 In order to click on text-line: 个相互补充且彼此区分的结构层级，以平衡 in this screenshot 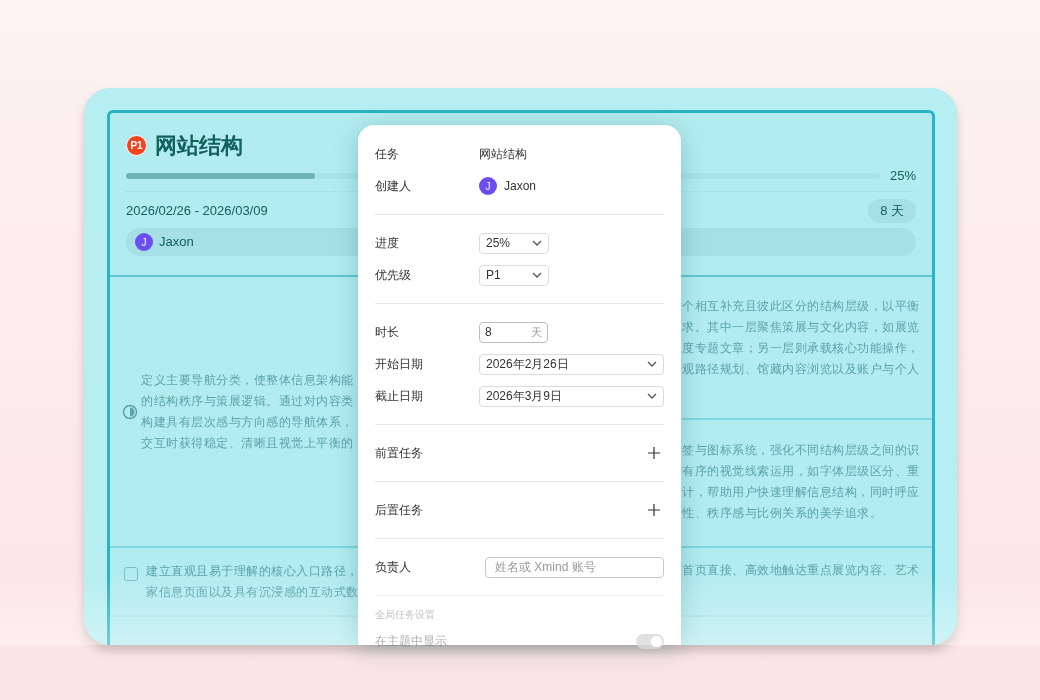, I will do `click(801, 306)`.